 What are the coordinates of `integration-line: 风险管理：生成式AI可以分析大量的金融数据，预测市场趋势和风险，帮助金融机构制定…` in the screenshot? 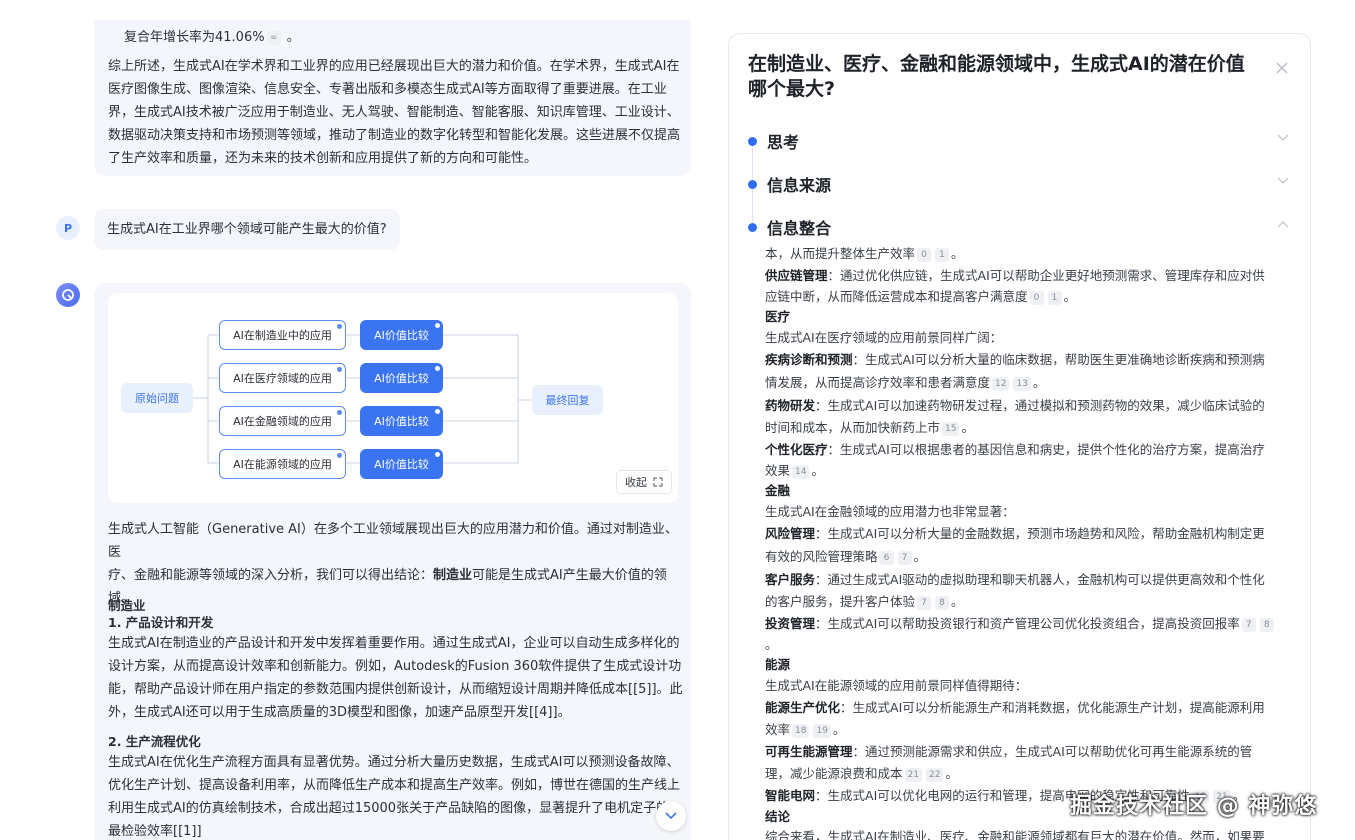 It's located at (1015, 533).